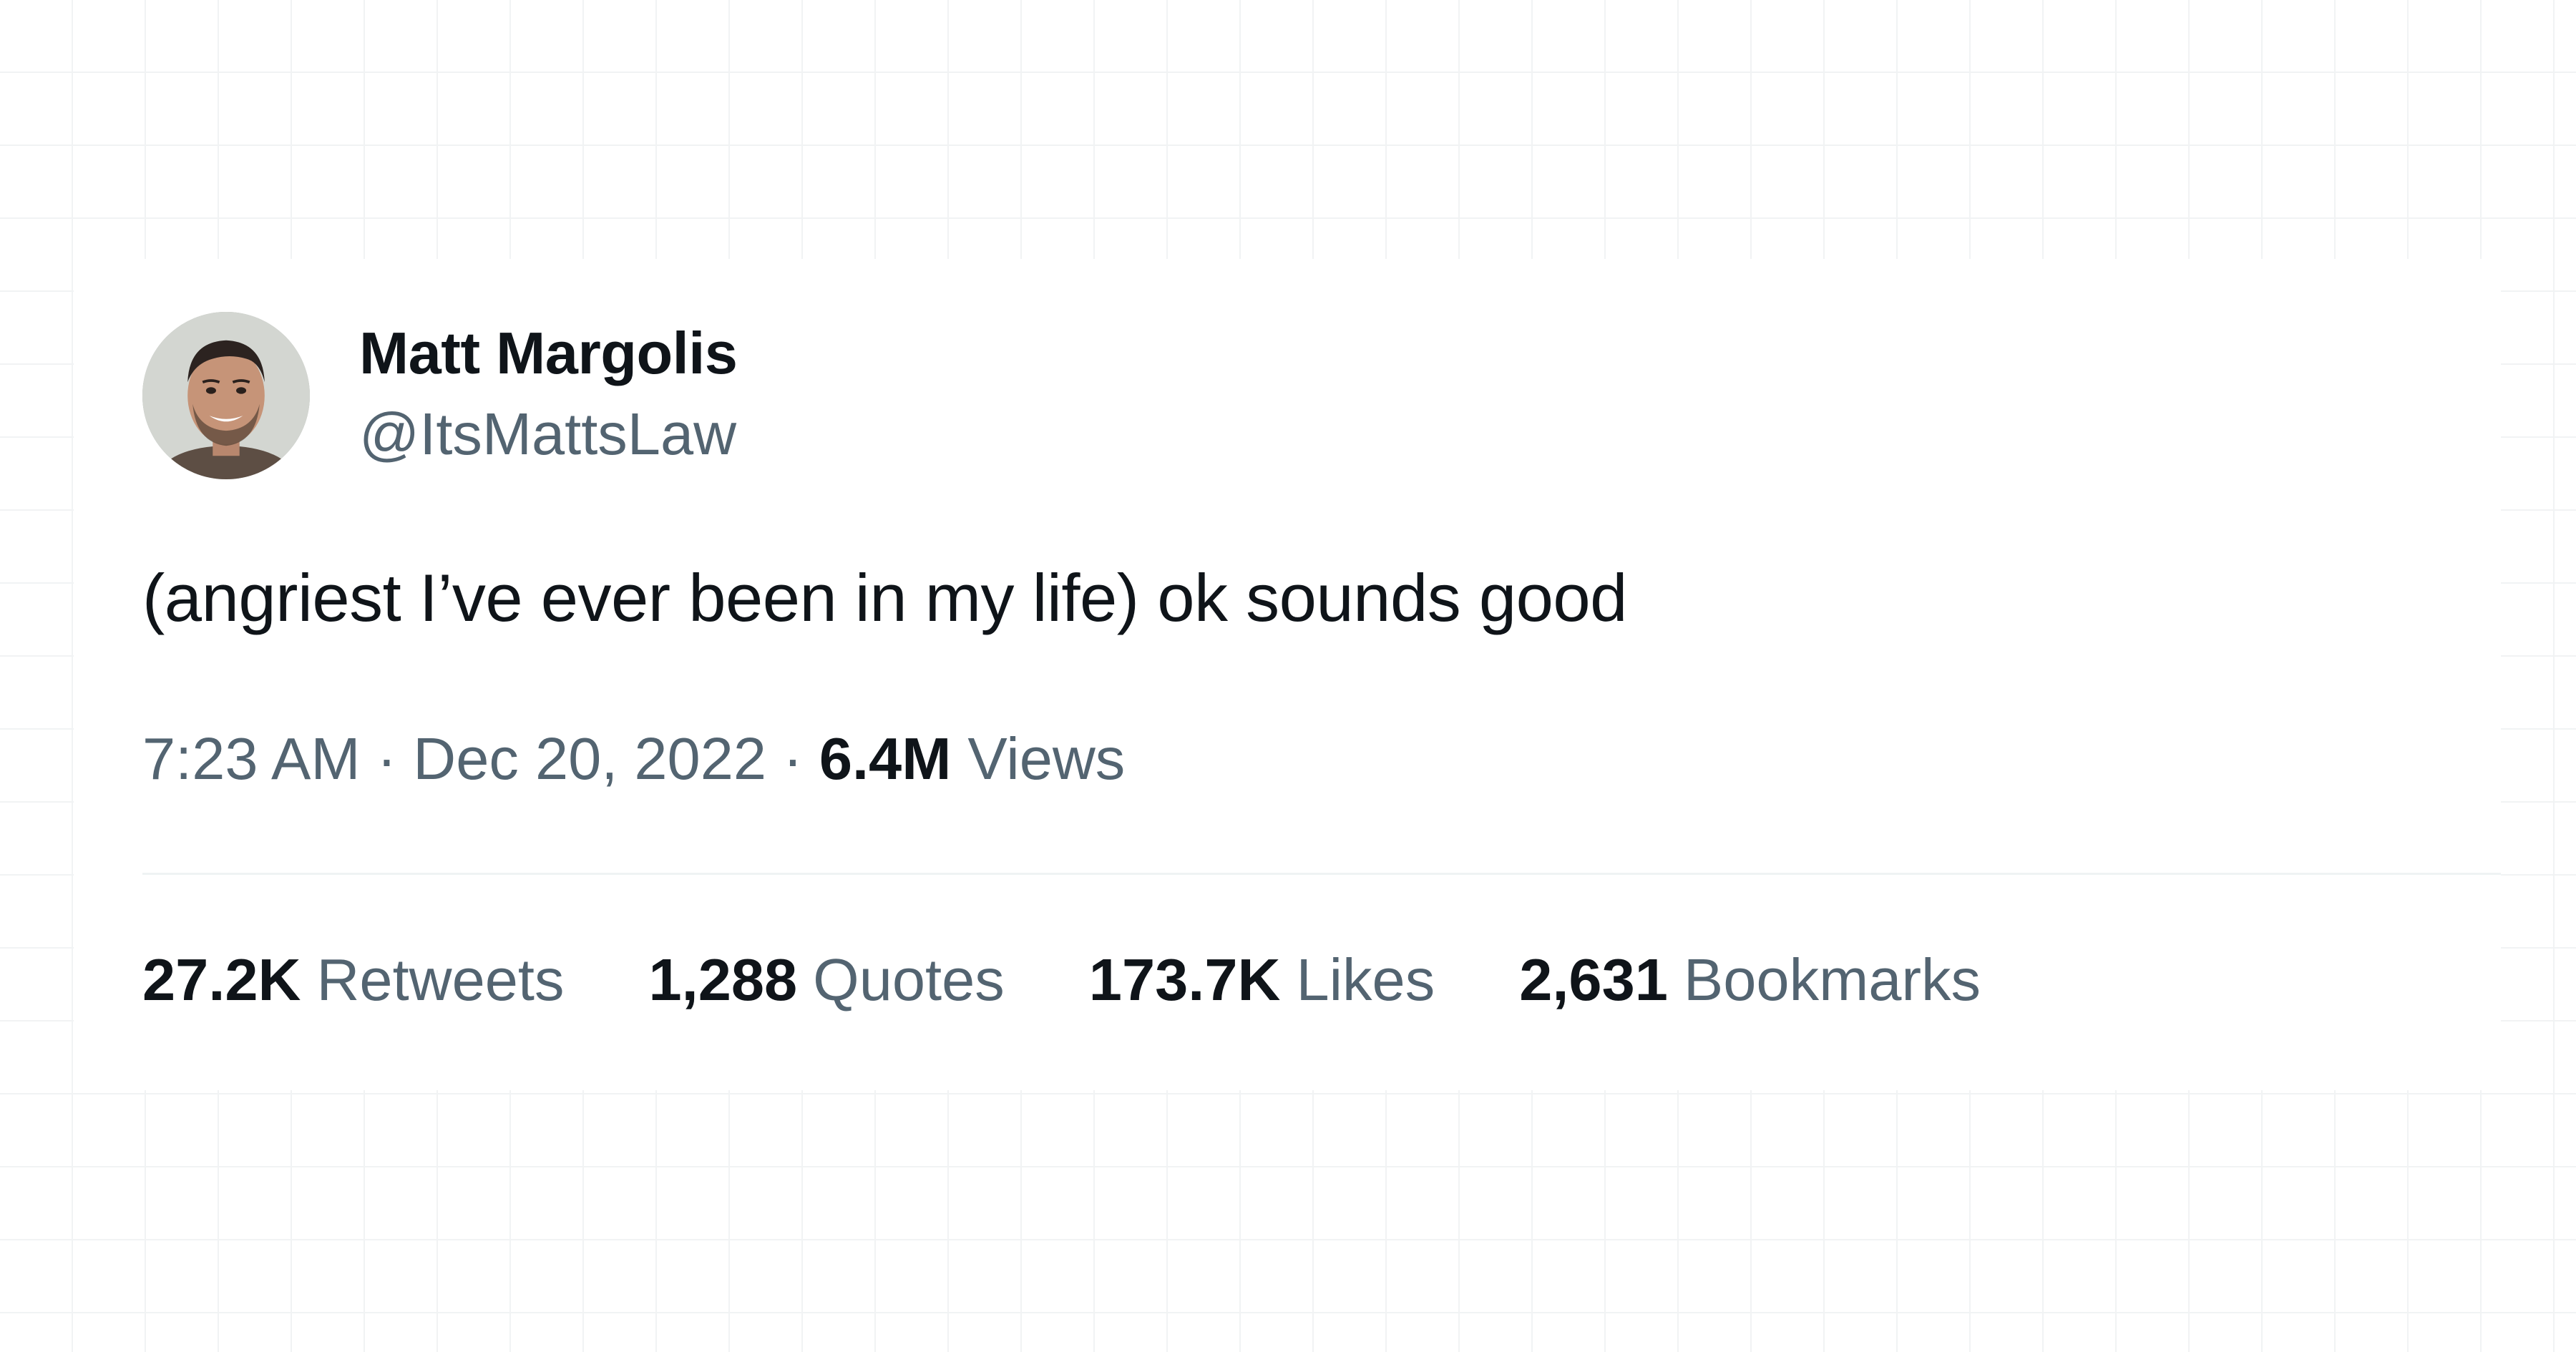 The image size is (2576, 1352). I want to click on likes-stat: 173.7K Likes, so click(1262, 980).